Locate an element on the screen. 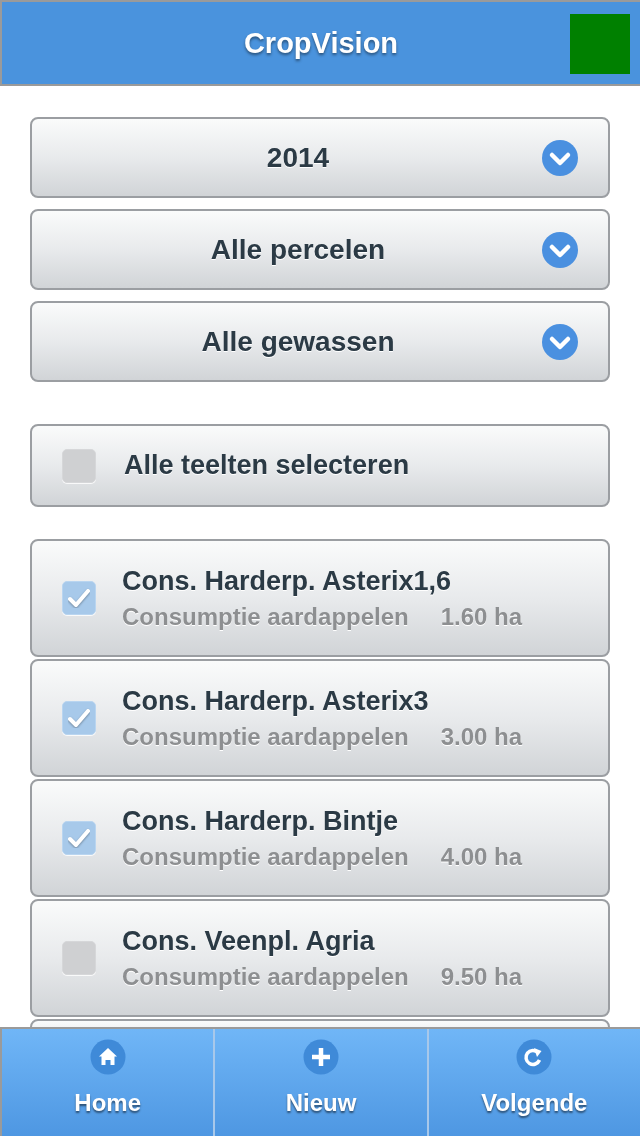 This screenshot has width=640, height=1136. crop-name: Cons. Harderp. Bintje is located at coordinates (261, 821).